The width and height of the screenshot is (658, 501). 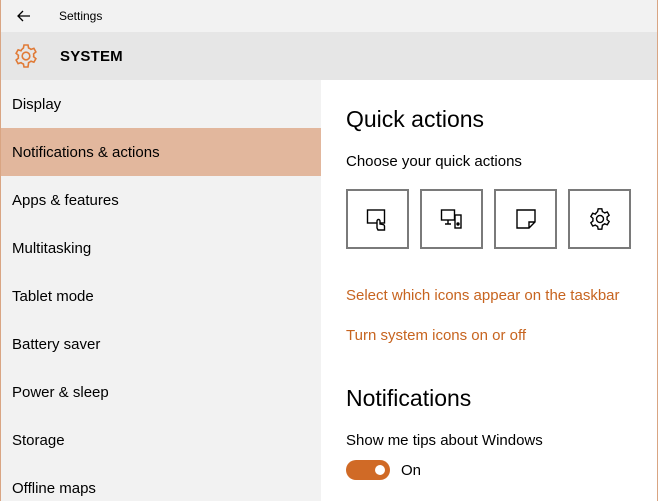 What do you see at coordinates (444, 440) in the screenshot?
I see `tips-label: Show me tips about Windows` at bounding box center [444, 440].